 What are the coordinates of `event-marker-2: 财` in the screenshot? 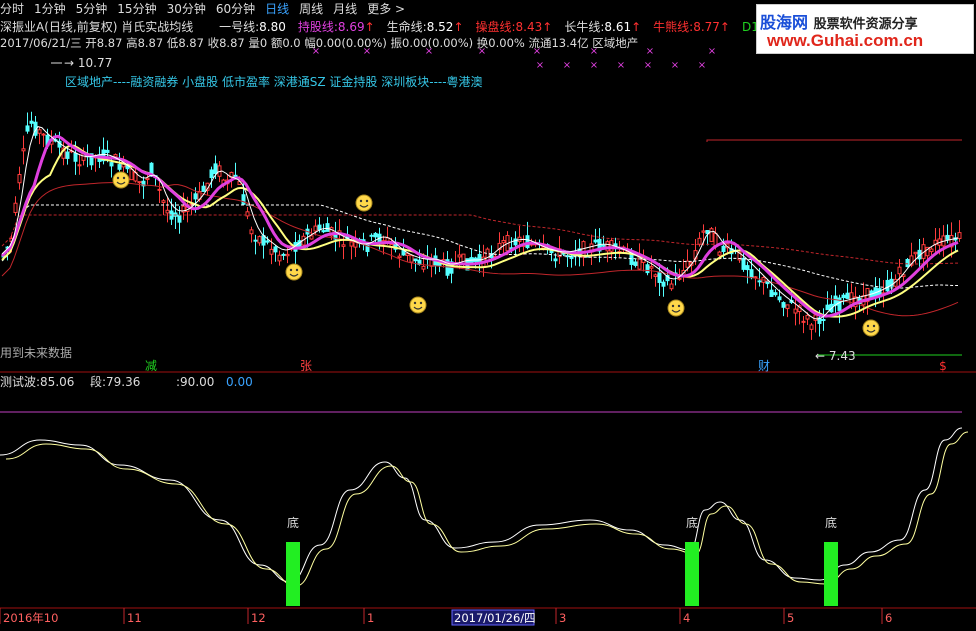 It's located at (764, 366).